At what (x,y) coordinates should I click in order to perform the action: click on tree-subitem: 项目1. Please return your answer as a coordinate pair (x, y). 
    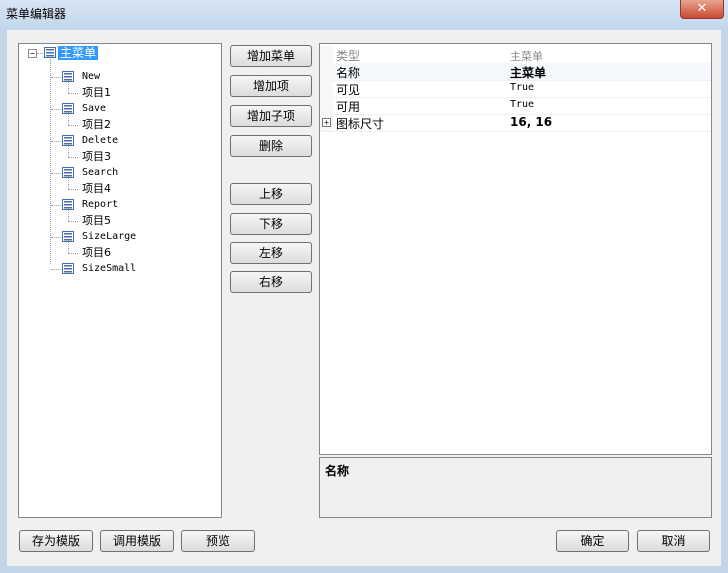
    Looking at the image, I should click on (96, 93).